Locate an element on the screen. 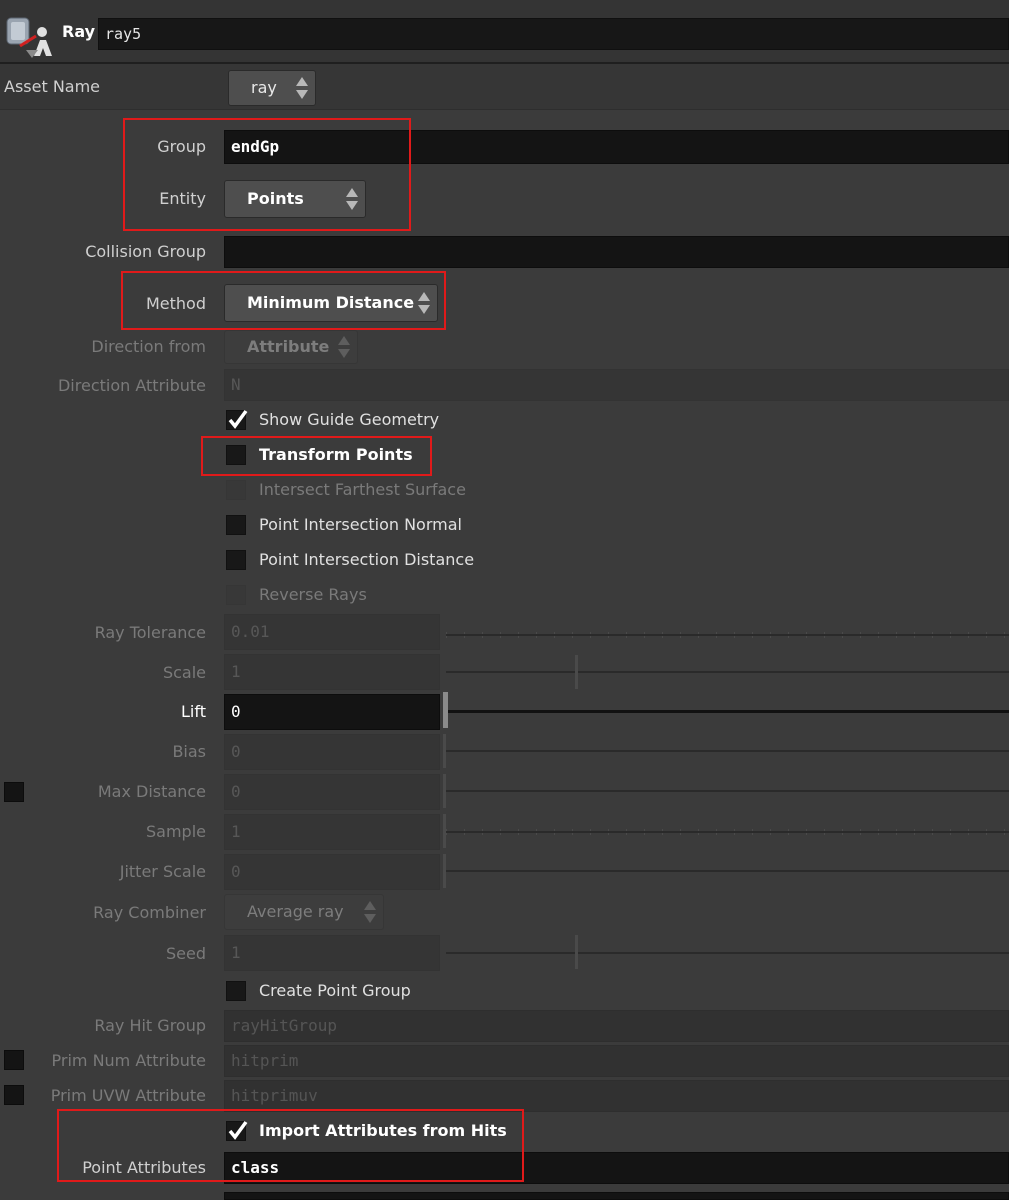 This screenshot has height=1200, width=1009. jitter-scale-field: 0 is located at coordinates (332, 872).